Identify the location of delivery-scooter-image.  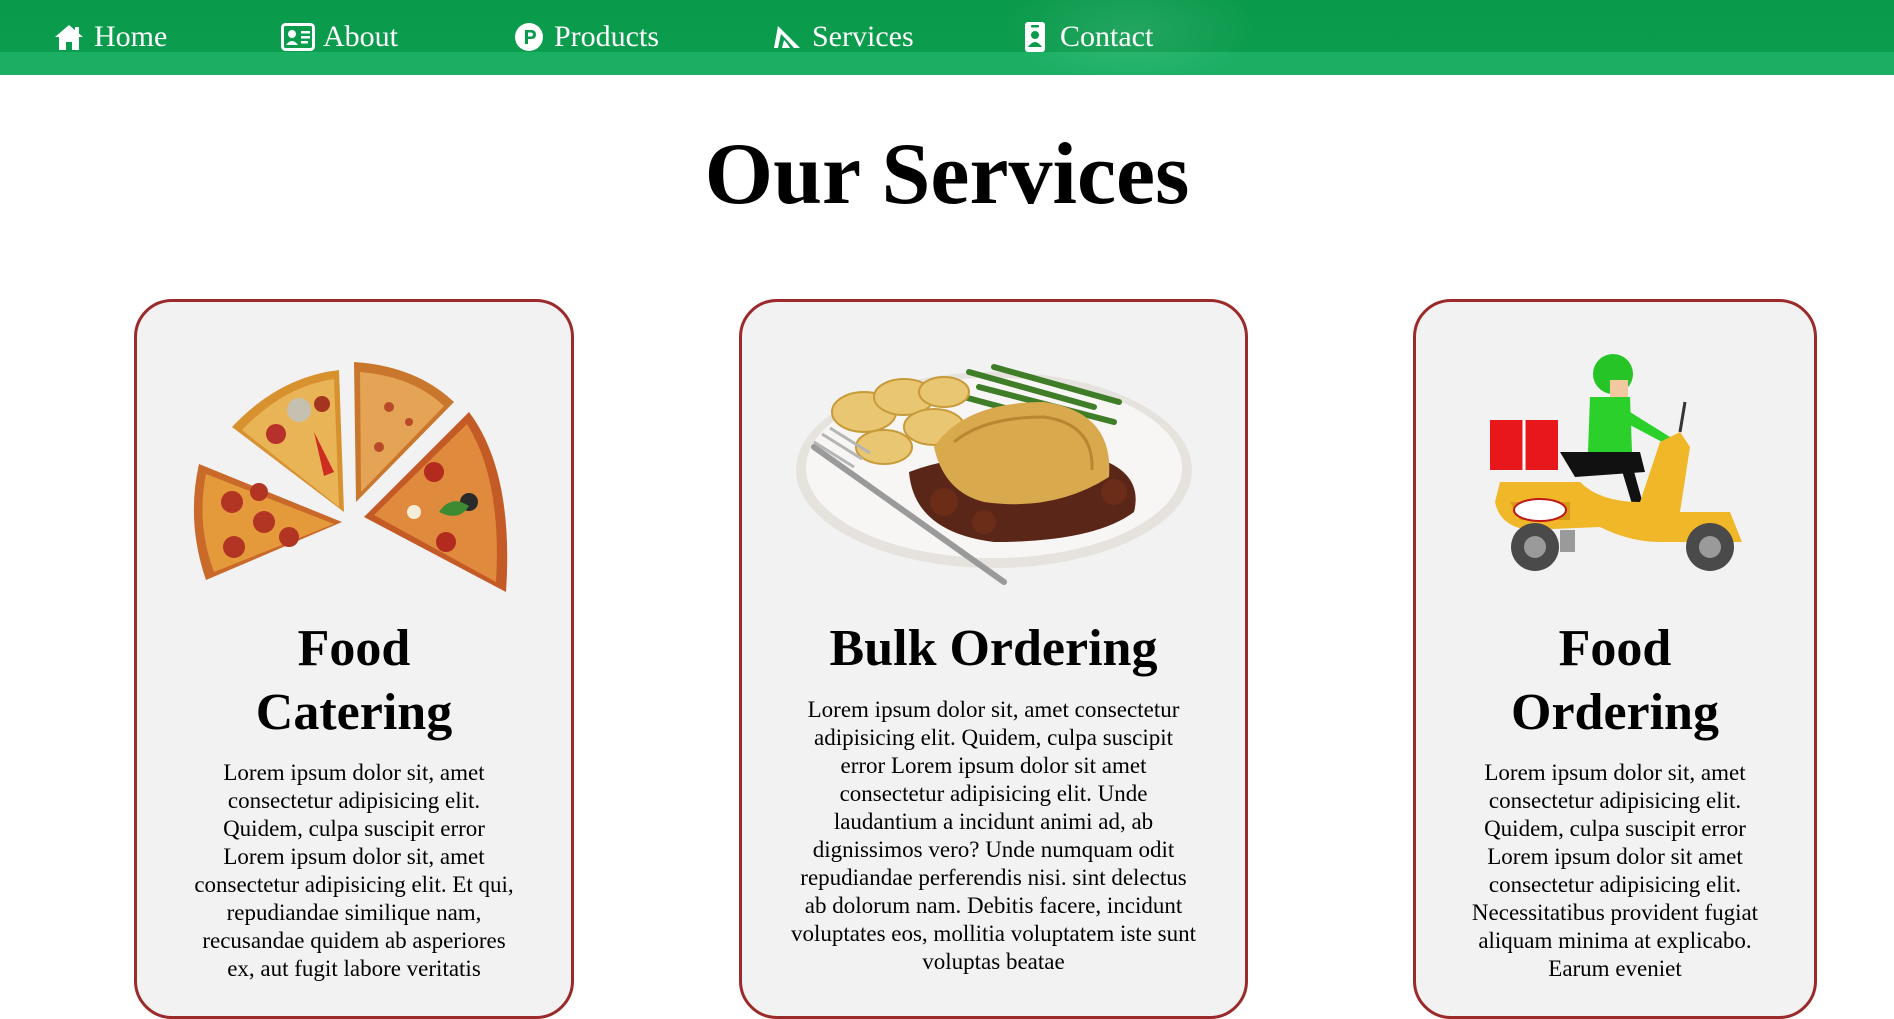
(1615, 474).